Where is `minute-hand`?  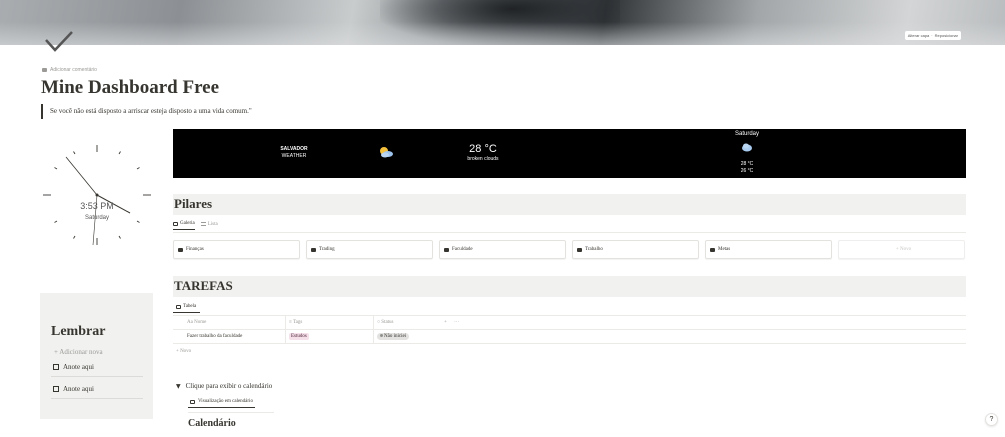 minute-hand is located at coordinates (81, 176).